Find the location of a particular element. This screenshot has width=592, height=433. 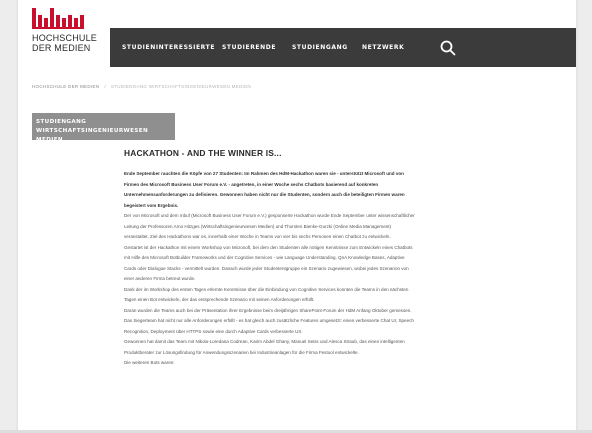

logo-text: HOCHSCHULE DER MEDIEN is located at coordinates (64, 43).